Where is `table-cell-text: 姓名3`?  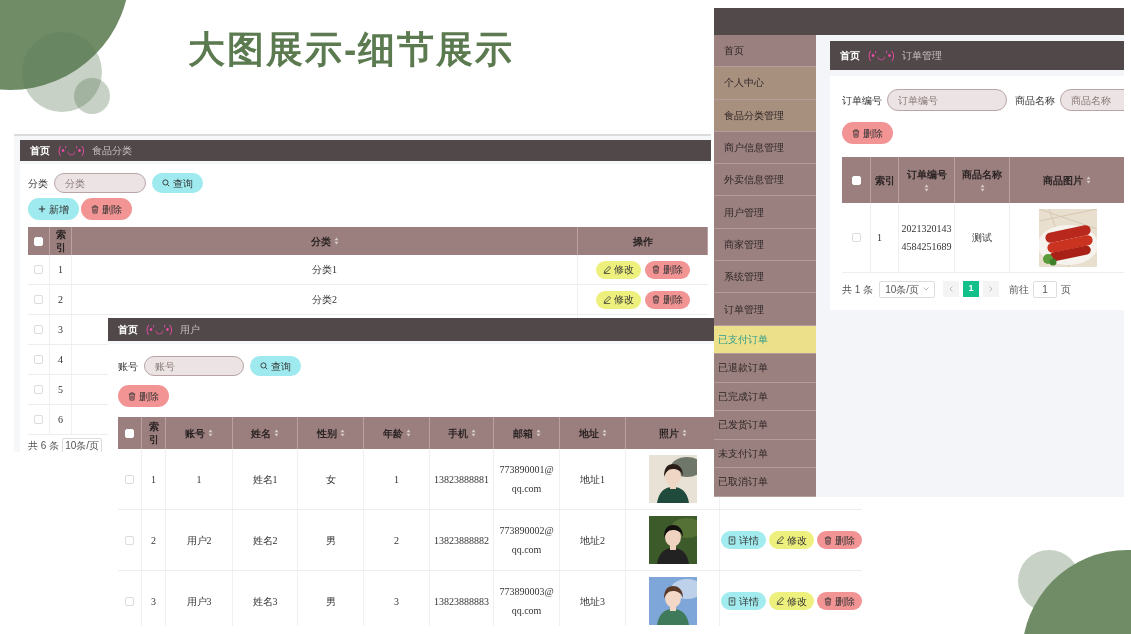
table-cell-text: 姓名3 is located at coordinates (265, 601).